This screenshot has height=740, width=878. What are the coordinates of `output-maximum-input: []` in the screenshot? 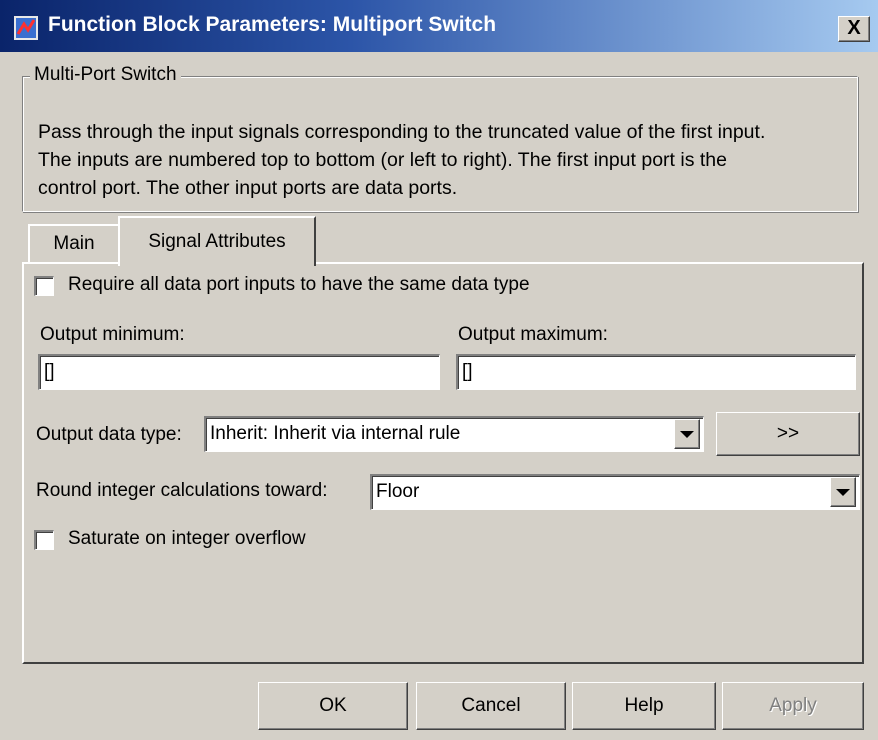 It's located at (656, 372).